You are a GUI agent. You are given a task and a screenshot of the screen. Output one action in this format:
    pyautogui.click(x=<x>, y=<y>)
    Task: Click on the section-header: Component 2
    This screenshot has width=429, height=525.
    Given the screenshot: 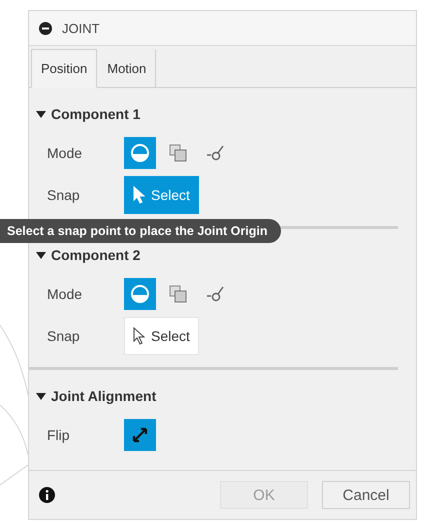 What is the action you would take?
    pyautogui.click(x=213, y=255)
    